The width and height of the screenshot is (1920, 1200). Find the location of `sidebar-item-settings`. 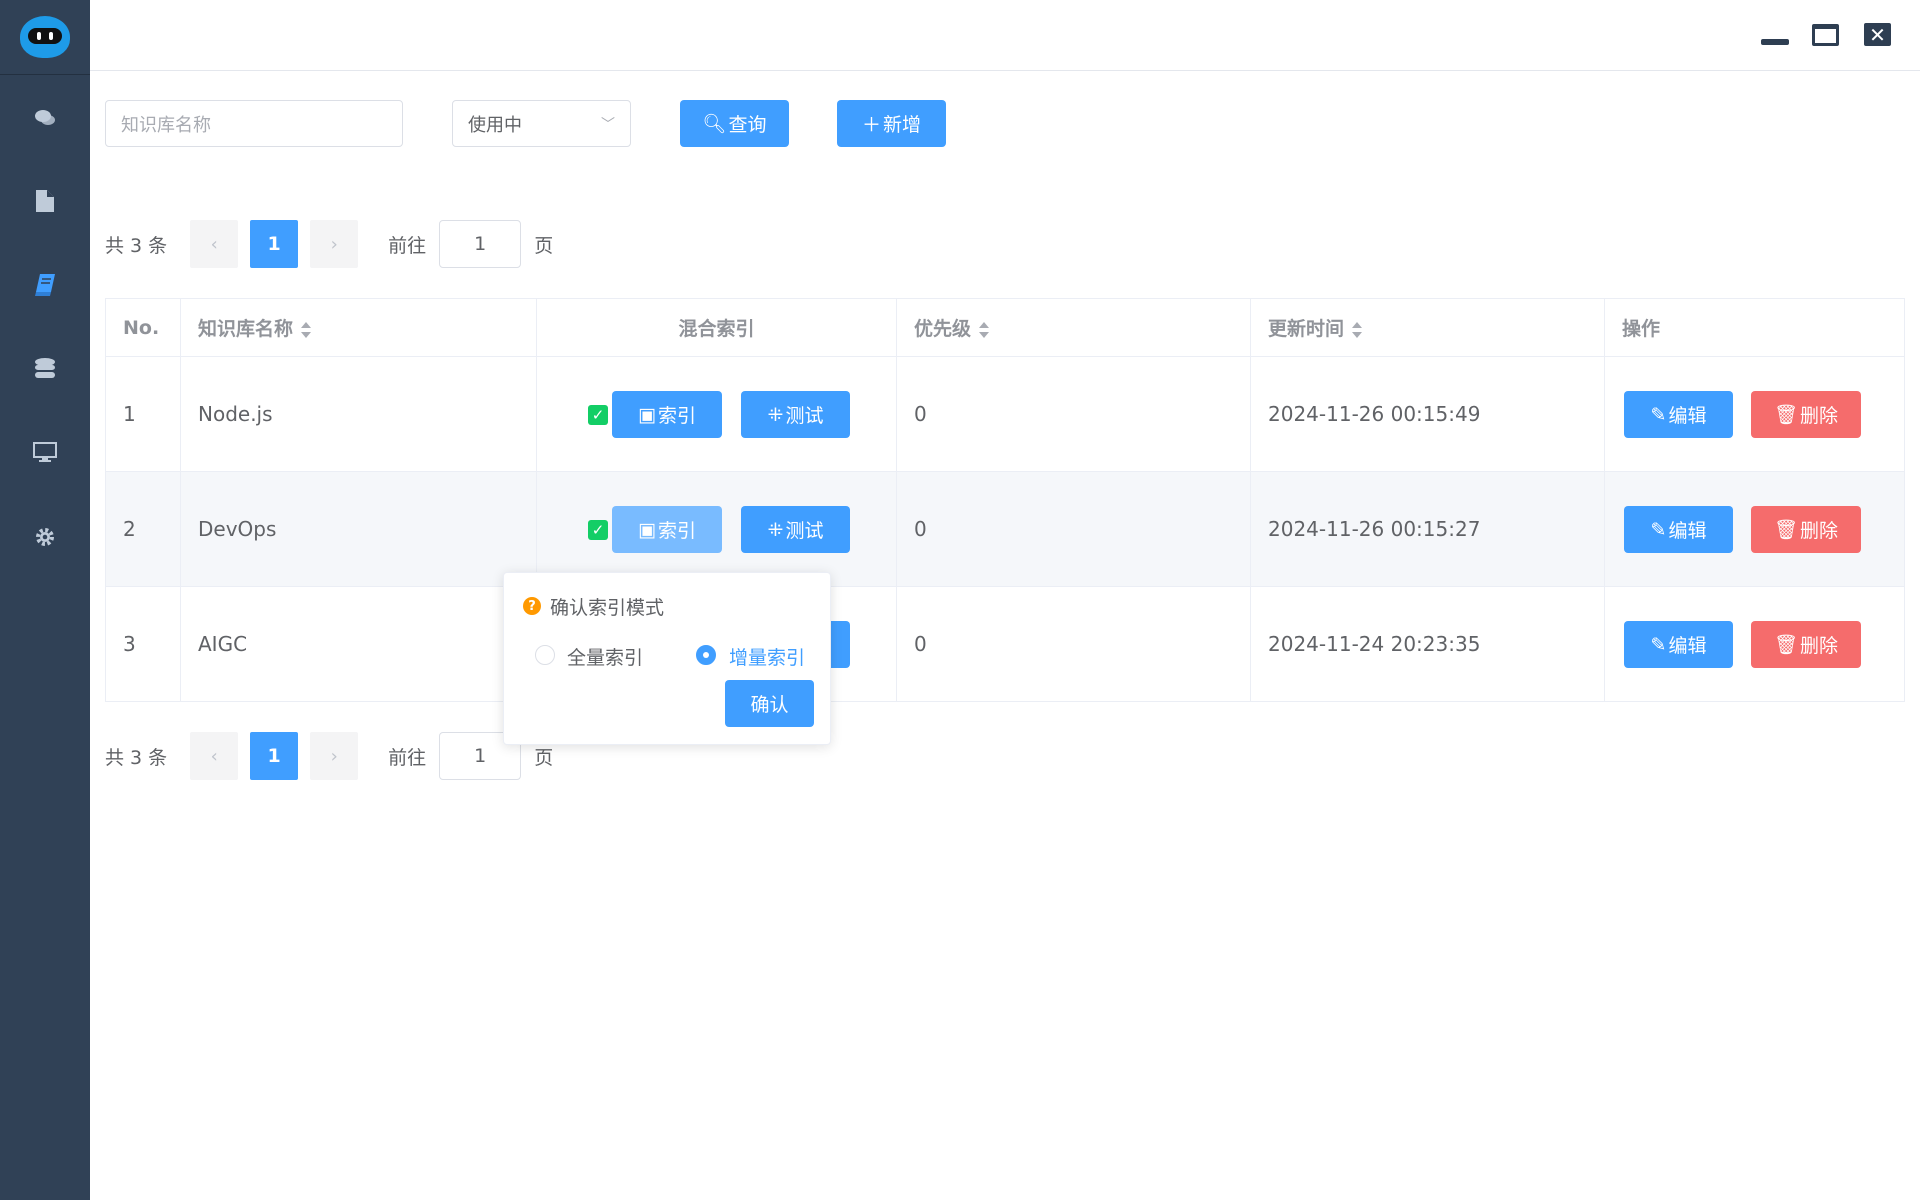

sidebar-item-settings is located at coordinates (45, 539).